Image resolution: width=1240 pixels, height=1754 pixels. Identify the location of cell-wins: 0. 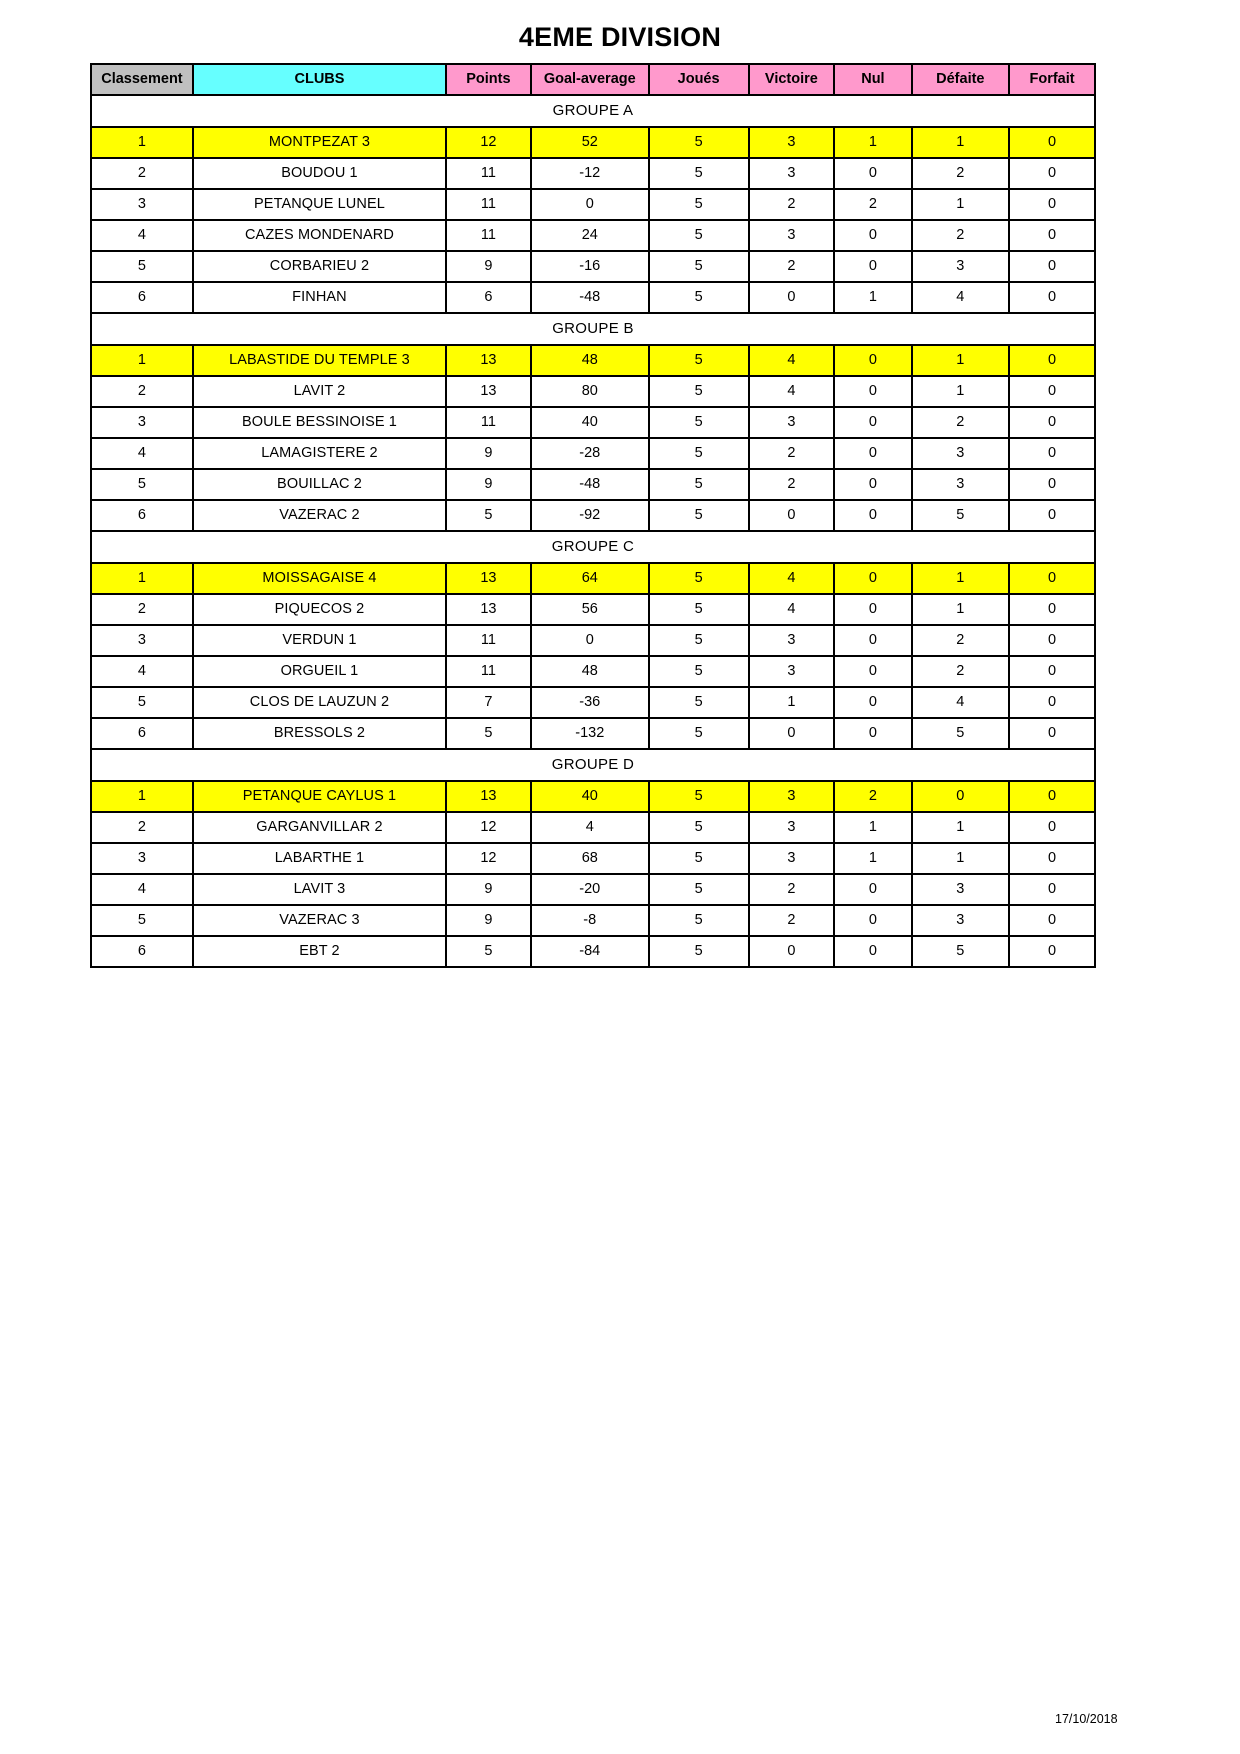
(791, 733).